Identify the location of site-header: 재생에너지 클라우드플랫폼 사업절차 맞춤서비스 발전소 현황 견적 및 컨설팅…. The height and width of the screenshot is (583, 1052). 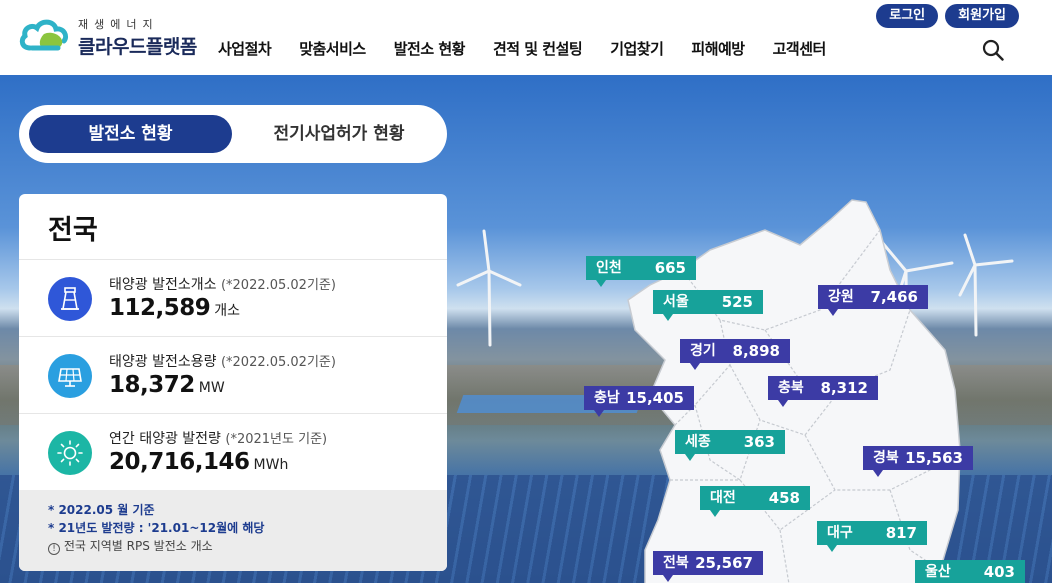
(526, 37).